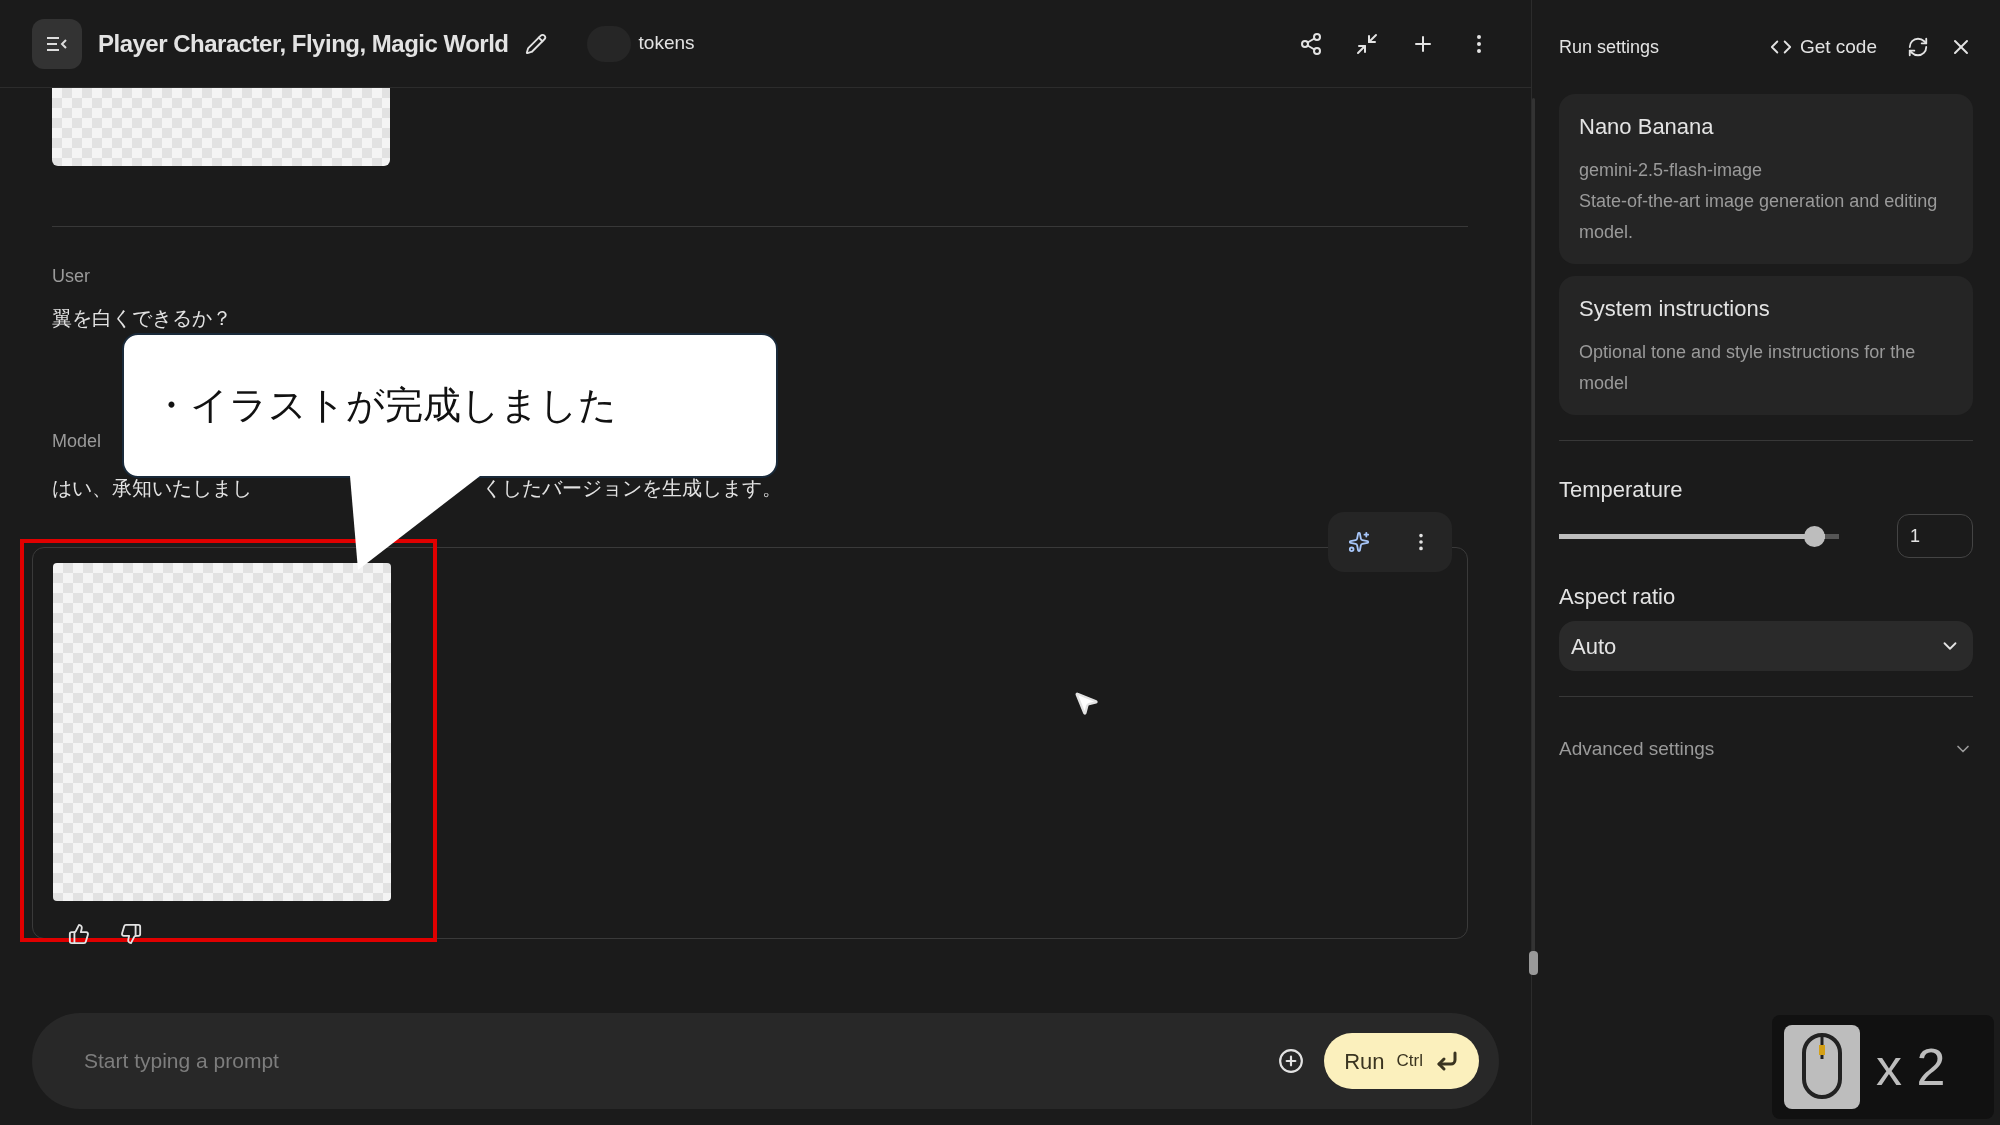 This screenshot has height=1125, width=2000. I want to click on aspect-ratio-select: Auto, so click(1766, 646).